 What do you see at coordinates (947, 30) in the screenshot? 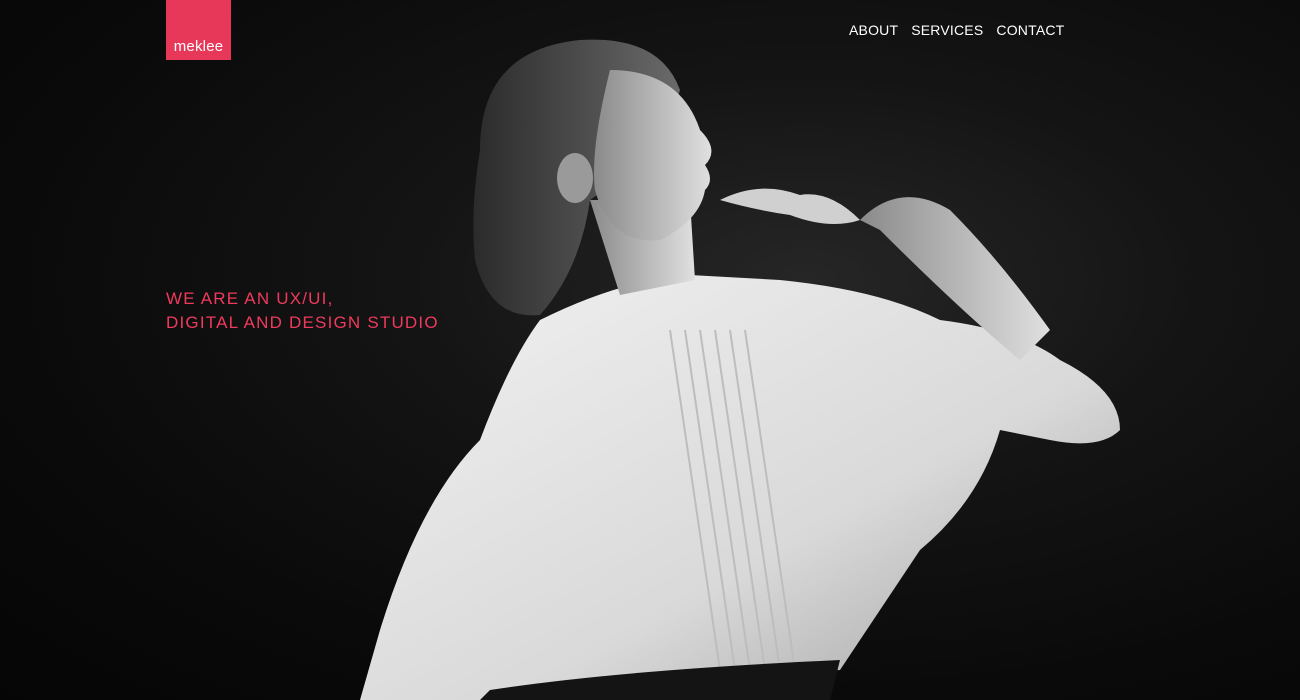
I see `nav-link-services: SERVICES` at bounding box center [947, 30].